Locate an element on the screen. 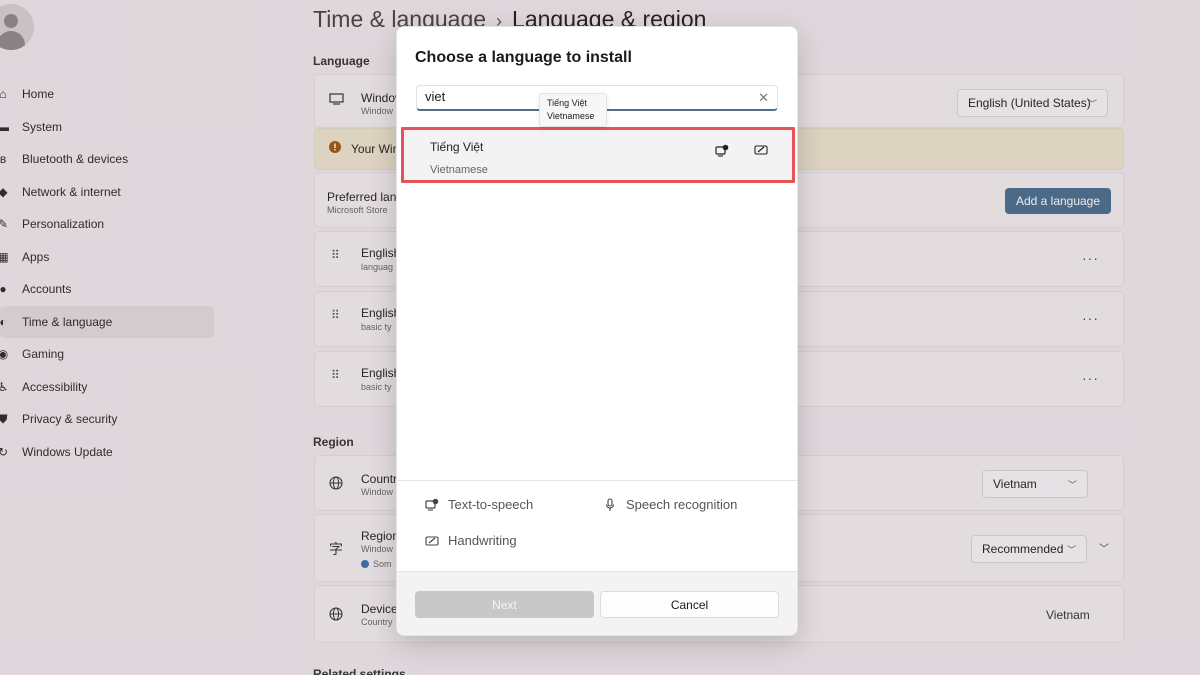 Image resolution: width=1200 pixels, height=675 pixels. regional-format-note-text: Som is located at coordinates (382, 564).